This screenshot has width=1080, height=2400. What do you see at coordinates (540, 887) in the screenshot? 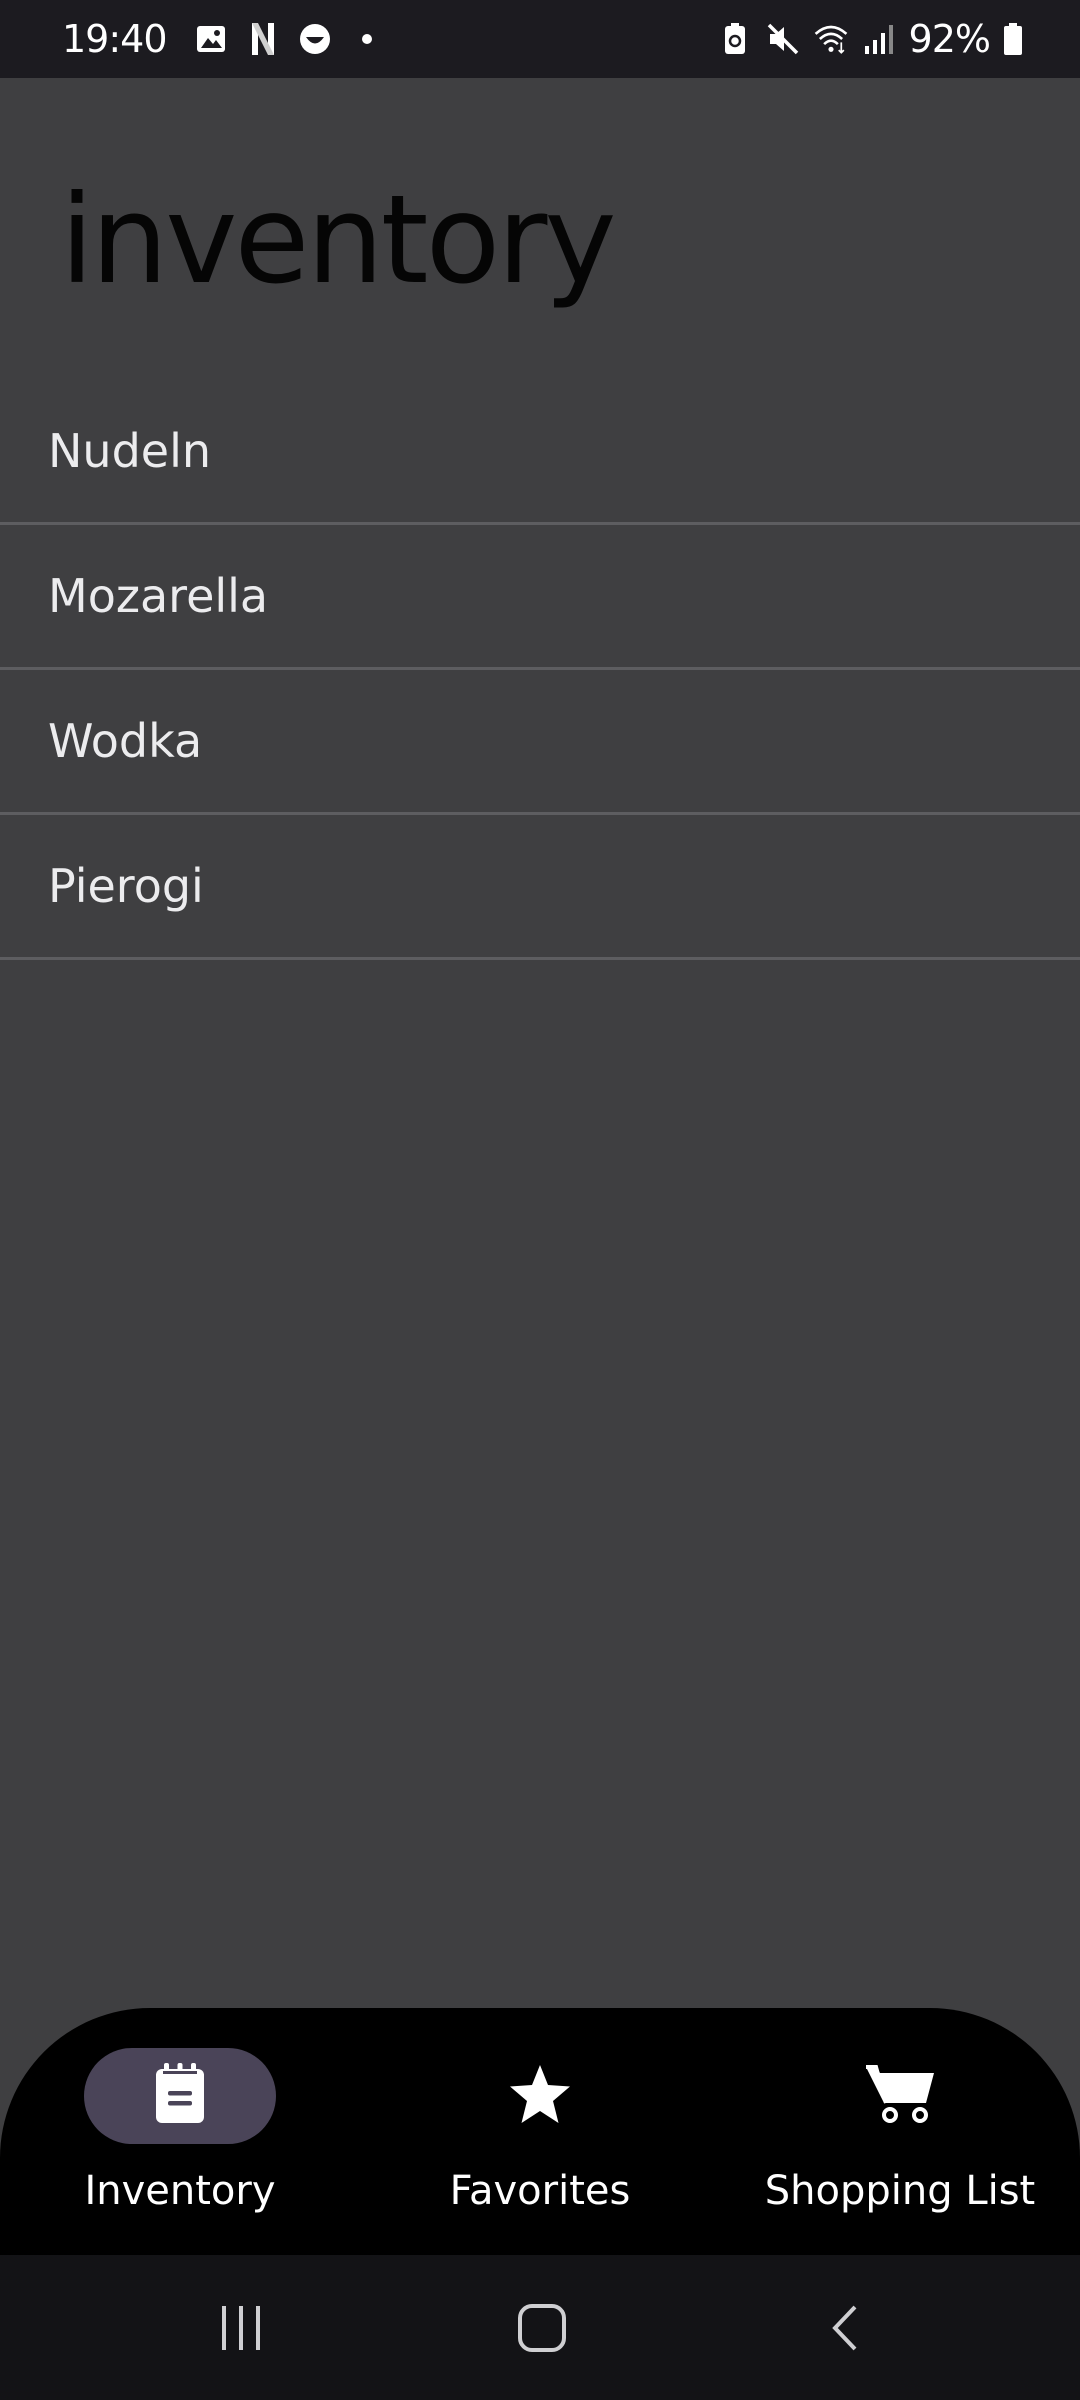
I see `list-item: Pierogi` at bounding box center [540, 887].